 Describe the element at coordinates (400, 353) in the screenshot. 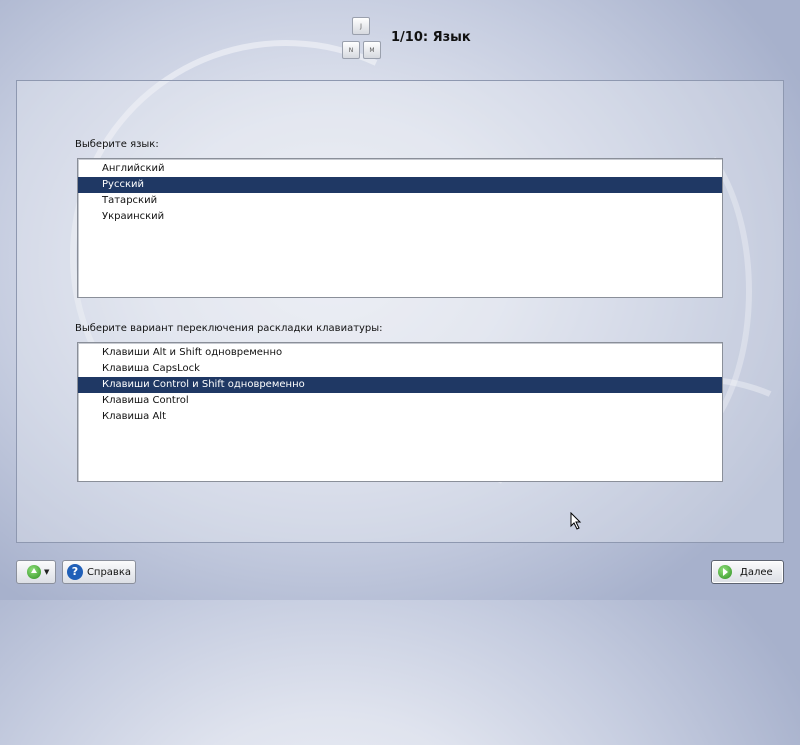

I see `layout-switch-list-item: Клавиши Alt и Shift одновременно` at that location.